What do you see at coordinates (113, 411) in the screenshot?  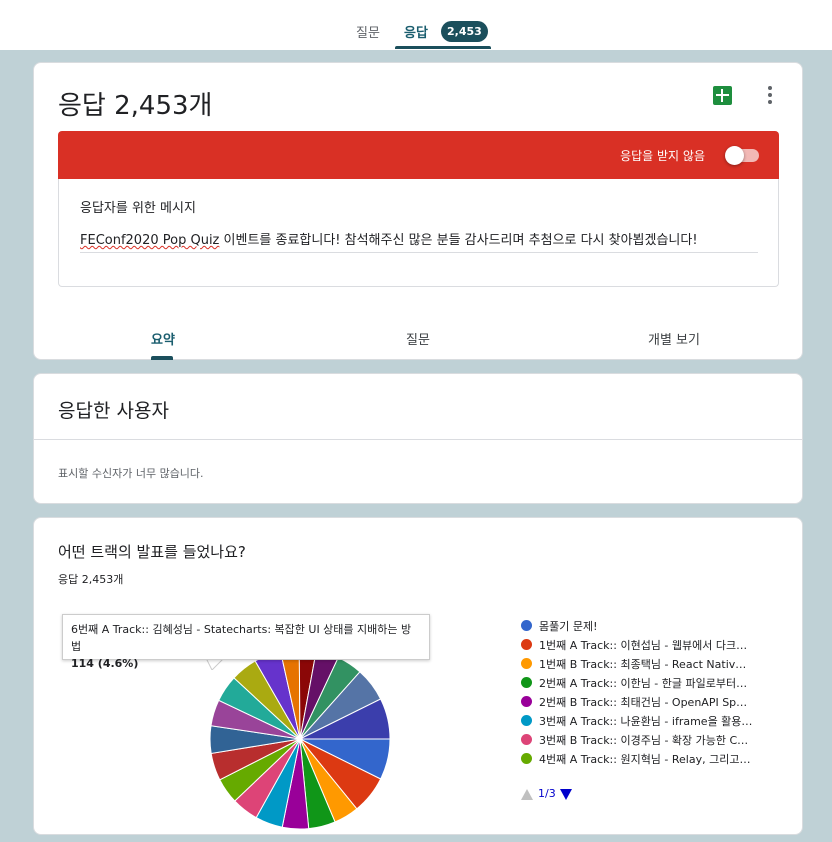 I see `respondents-title: 응답한 사용자` at bounding box center [113, 411].